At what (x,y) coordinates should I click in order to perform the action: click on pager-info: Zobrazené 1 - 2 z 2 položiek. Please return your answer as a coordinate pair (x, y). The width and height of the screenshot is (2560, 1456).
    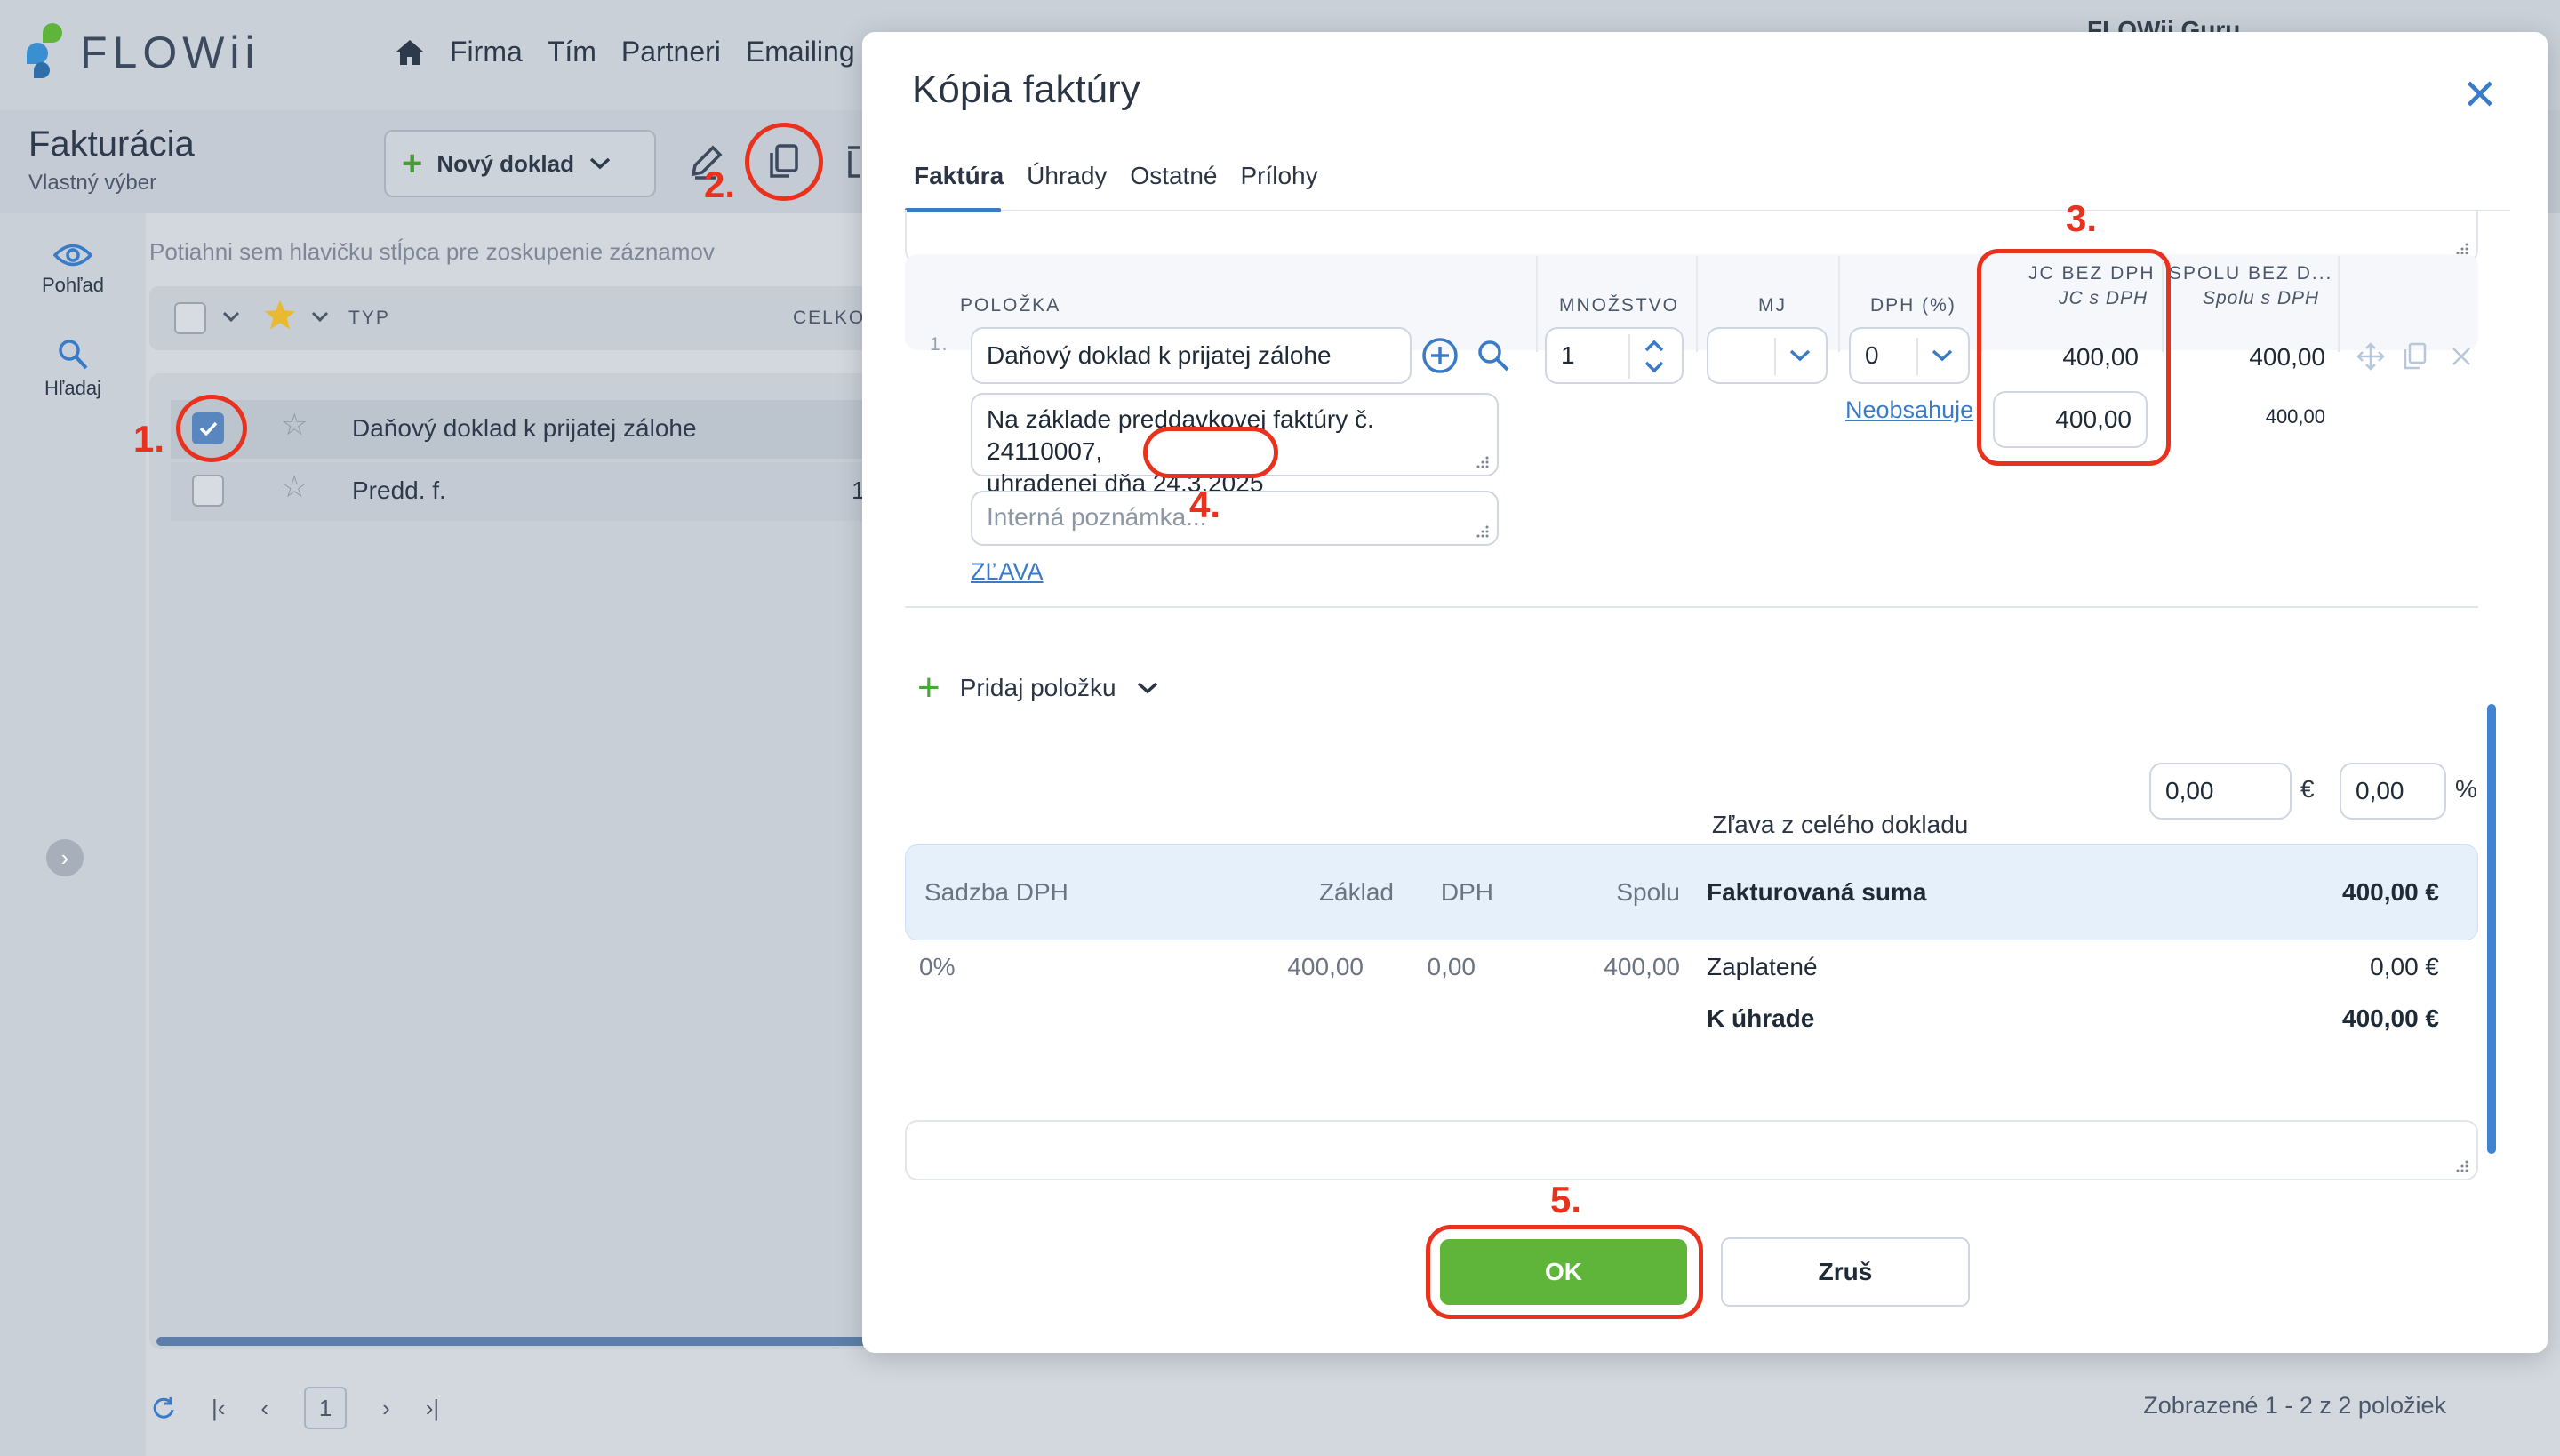
    Looking at the image, I should click on (2294, 1405).